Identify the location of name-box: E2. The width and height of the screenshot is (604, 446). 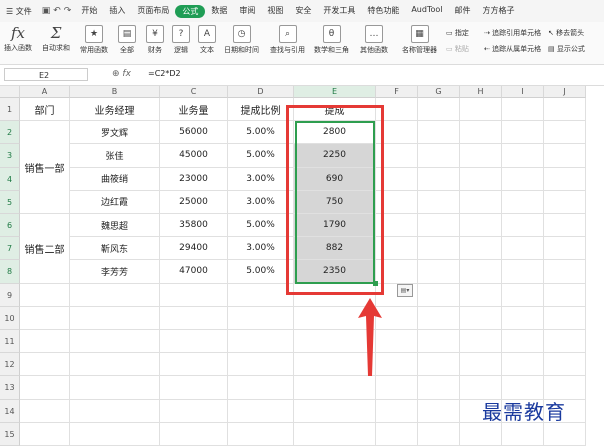
(46, 74).